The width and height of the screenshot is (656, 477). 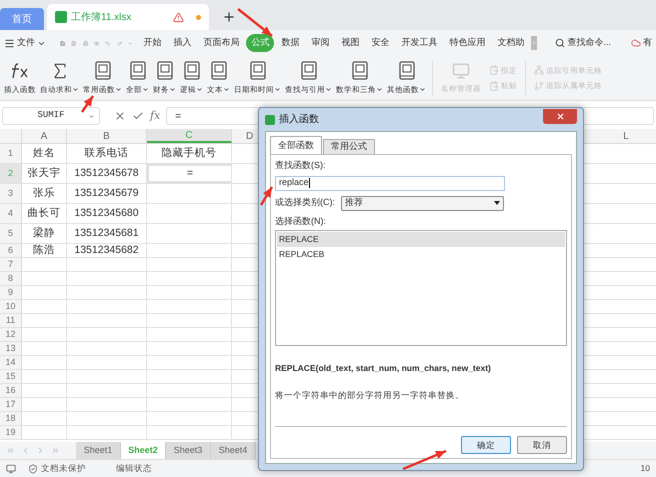 I want to click on first-sheet-icon, so click(x=10, y=450).